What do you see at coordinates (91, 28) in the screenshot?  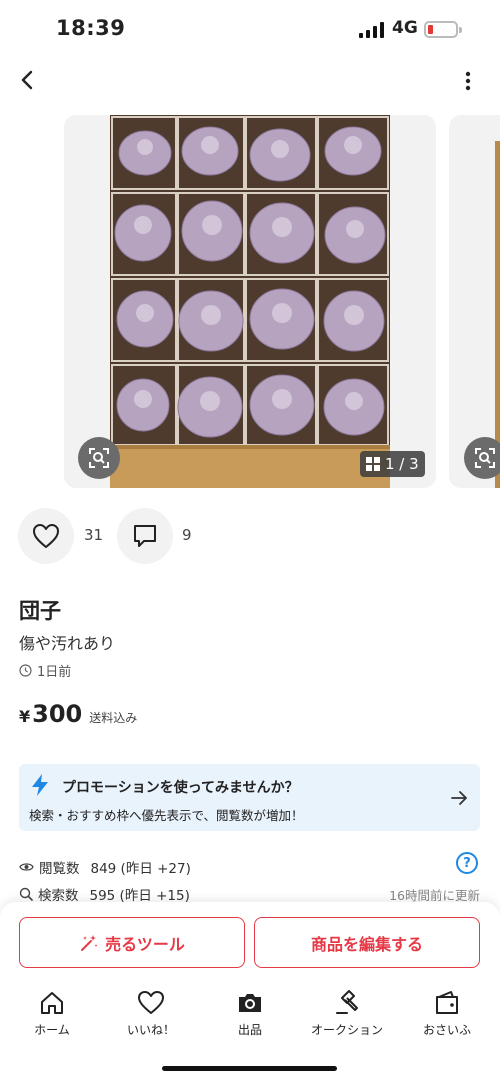 I see `status-time: 18:39` at bounding box center [91, 28].